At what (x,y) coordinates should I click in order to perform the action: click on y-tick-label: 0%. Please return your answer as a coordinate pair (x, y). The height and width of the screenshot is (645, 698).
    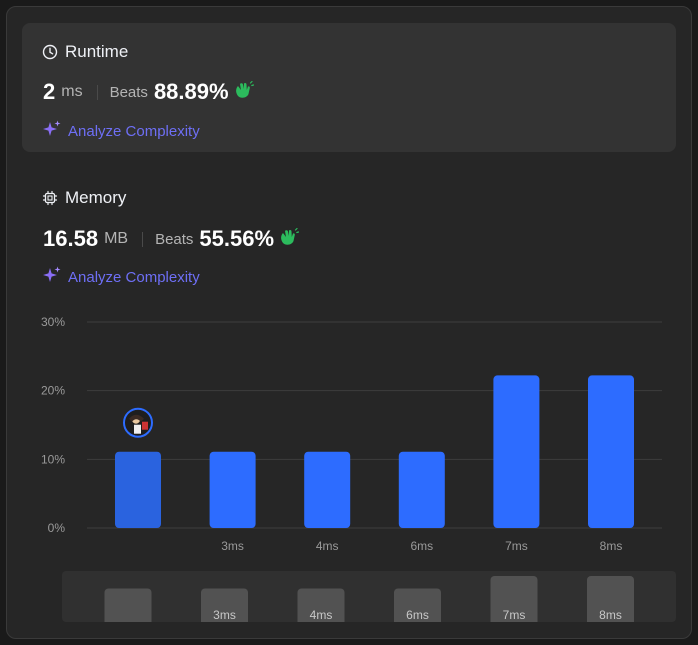
    Looking at the image, I should click on (57, 528).